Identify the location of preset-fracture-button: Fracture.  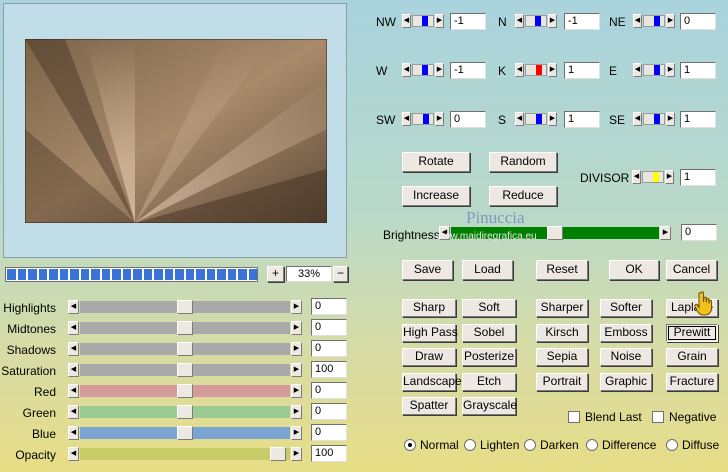
(692, 381).